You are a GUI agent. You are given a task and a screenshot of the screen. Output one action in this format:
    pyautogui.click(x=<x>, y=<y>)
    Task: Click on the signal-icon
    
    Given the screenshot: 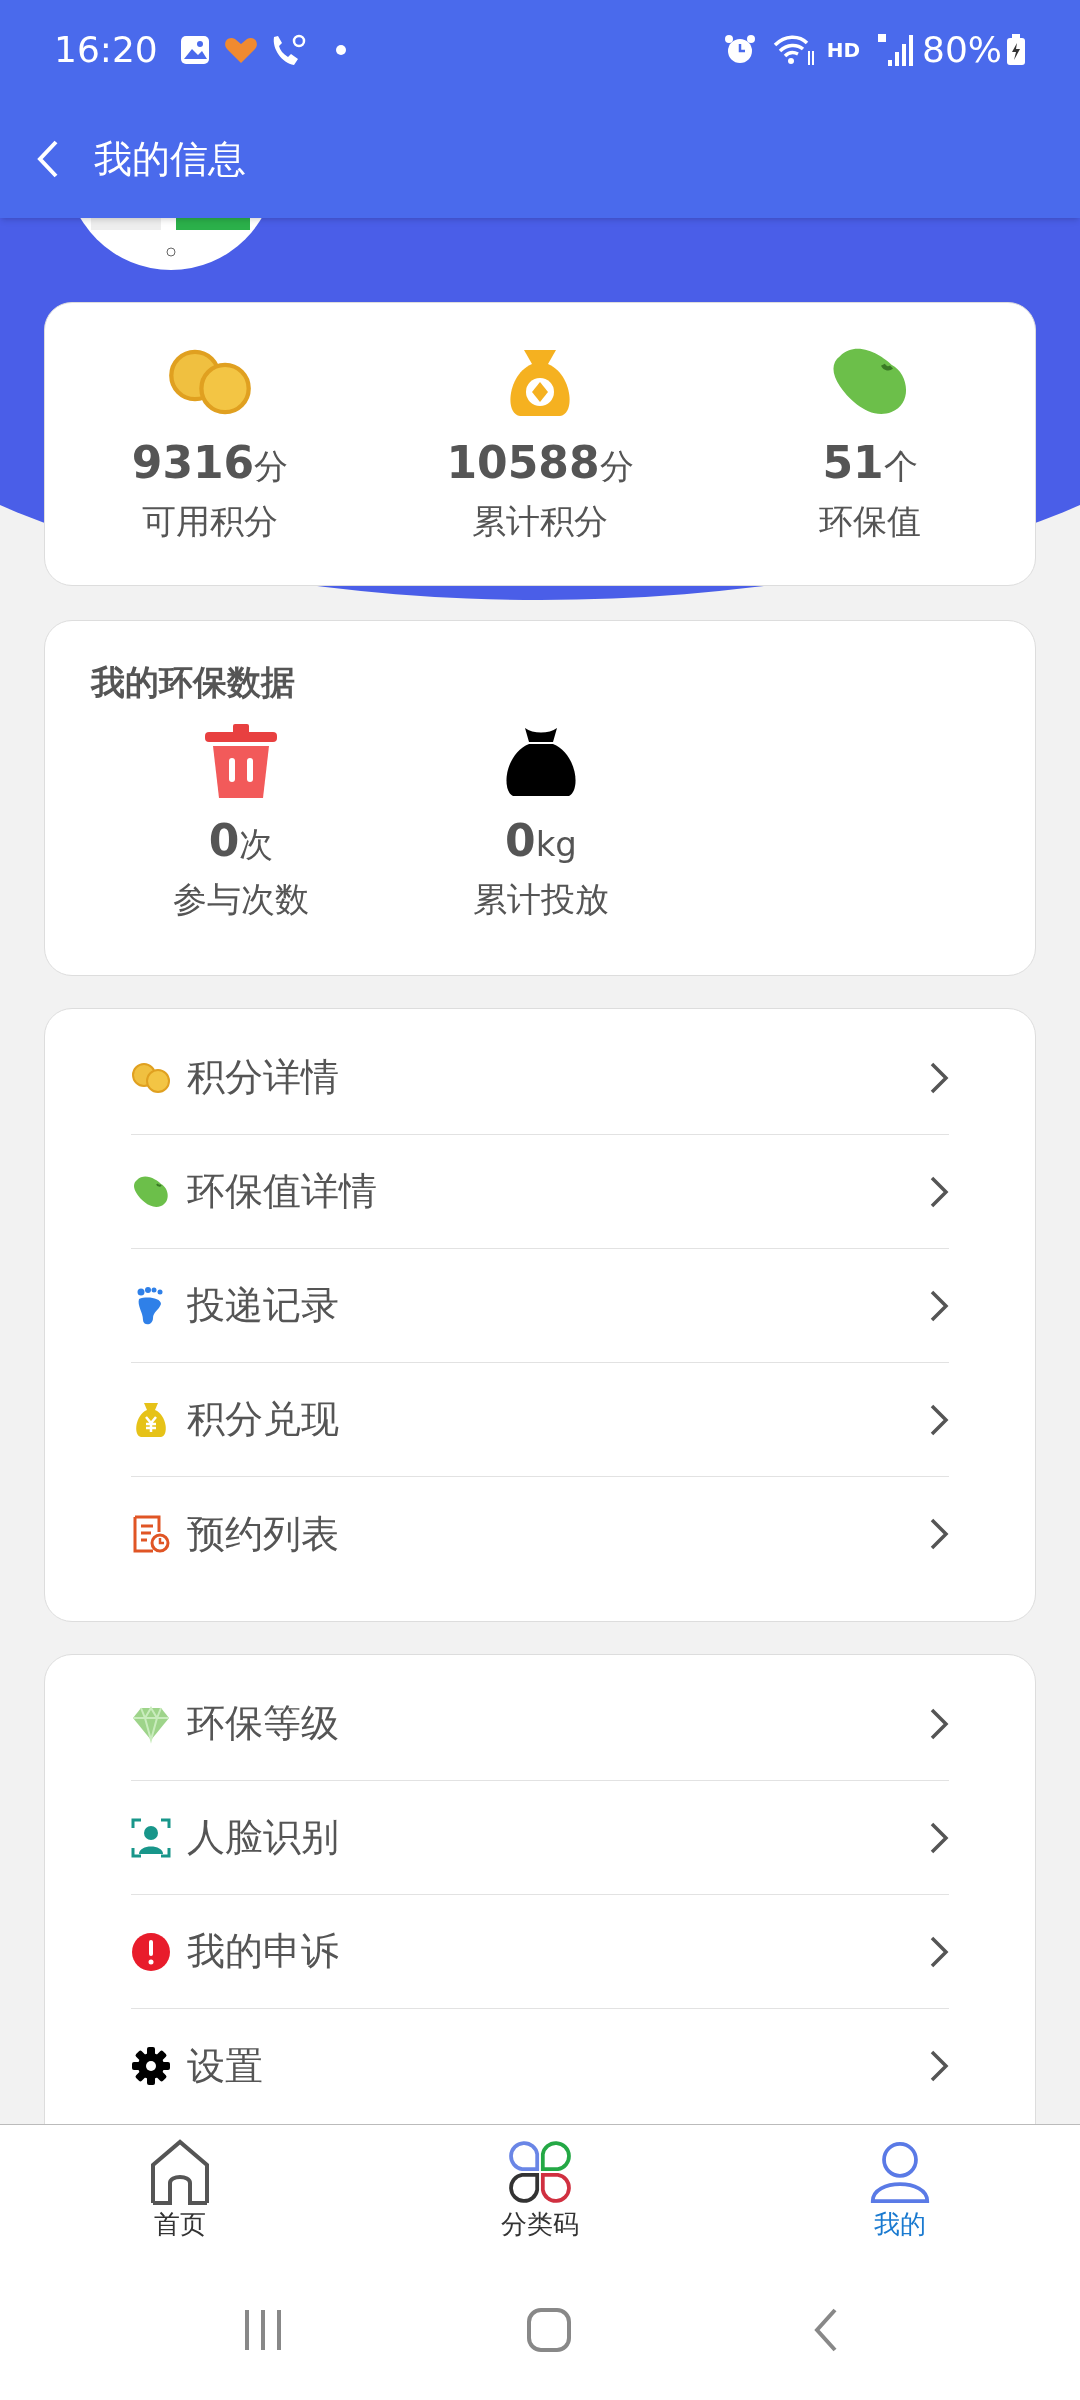 What is the action you would take?
    pyautogui.click(x=896, y=50)
    